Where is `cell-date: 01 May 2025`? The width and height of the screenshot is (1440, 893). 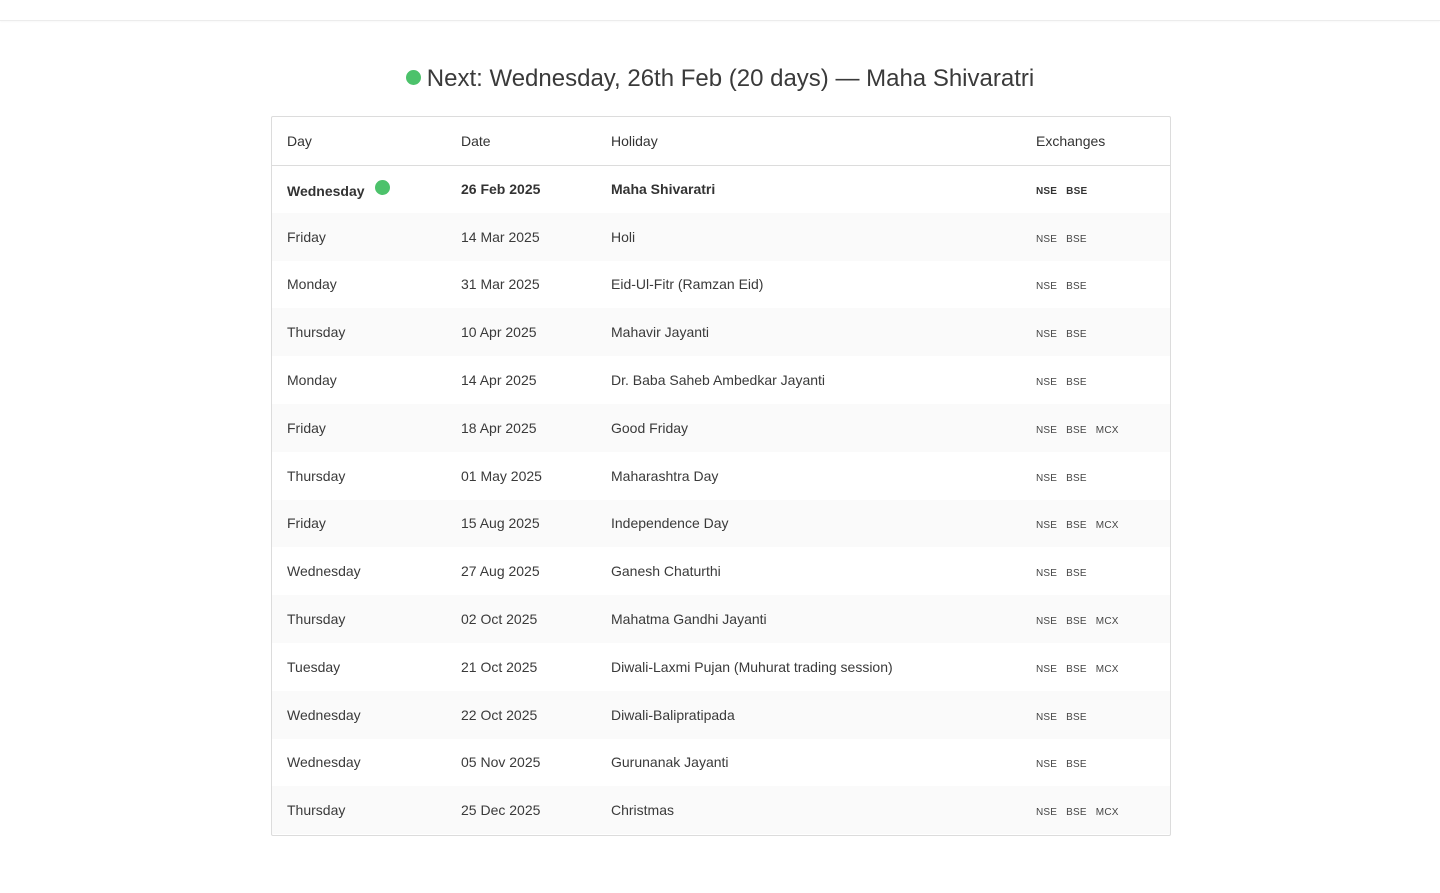 cell-date: 01 May 2025 is located at coordinates (501, 475).